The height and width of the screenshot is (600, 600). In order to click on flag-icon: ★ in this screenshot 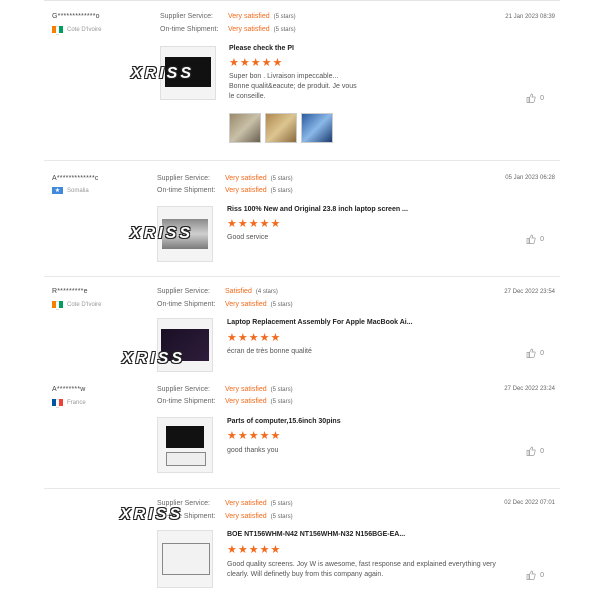, I will do `click(57, 190)`.